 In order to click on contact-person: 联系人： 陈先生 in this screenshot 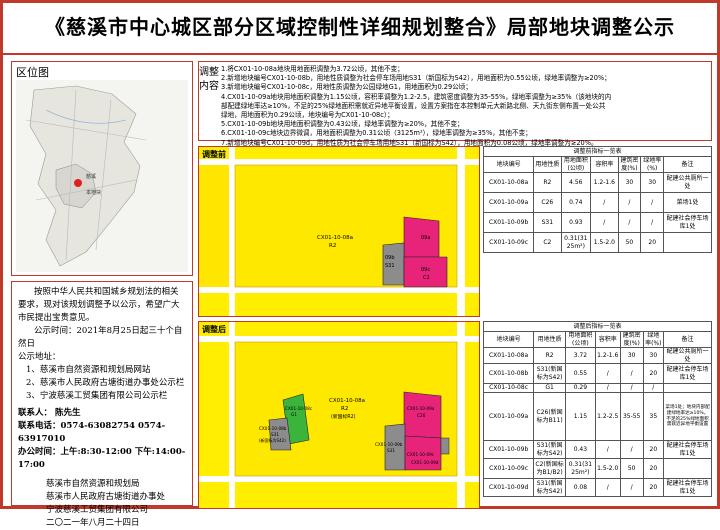, I will do `click(49, 413)`.